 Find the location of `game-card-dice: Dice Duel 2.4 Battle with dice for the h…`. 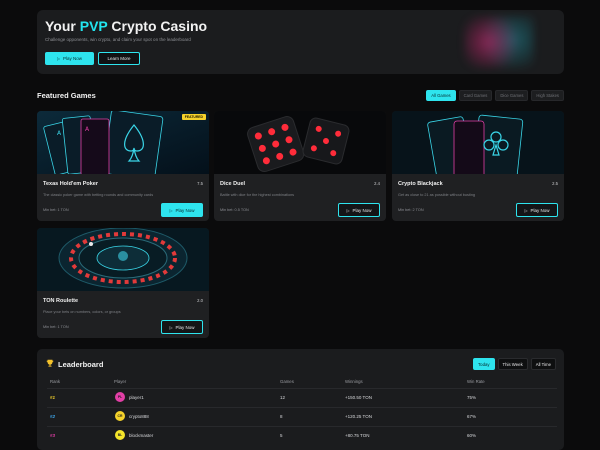

game-card-dice: Dice Duel 2.4 Battle with dice for the h… is located at coordinates (300, 166).